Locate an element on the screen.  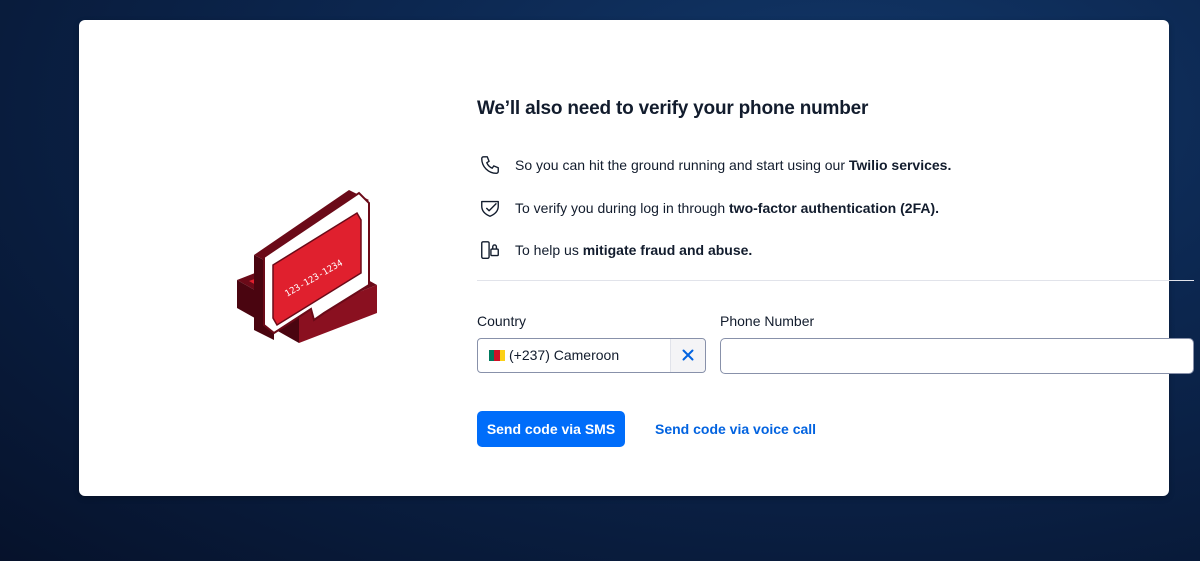
country-field: Country (+237) Cameroon is located at coordinates (591, 343).